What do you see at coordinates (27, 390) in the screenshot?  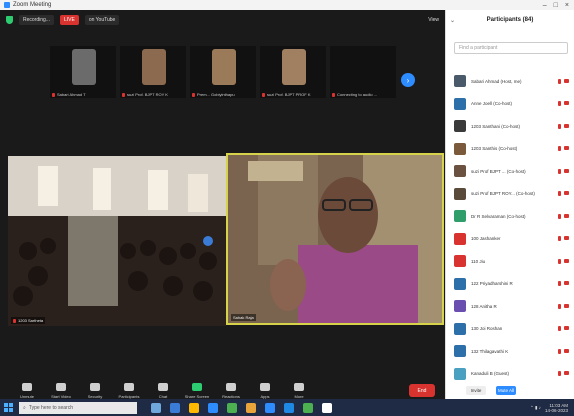 I see `unmute-button: Unmute` at bounding box center [27, 390].